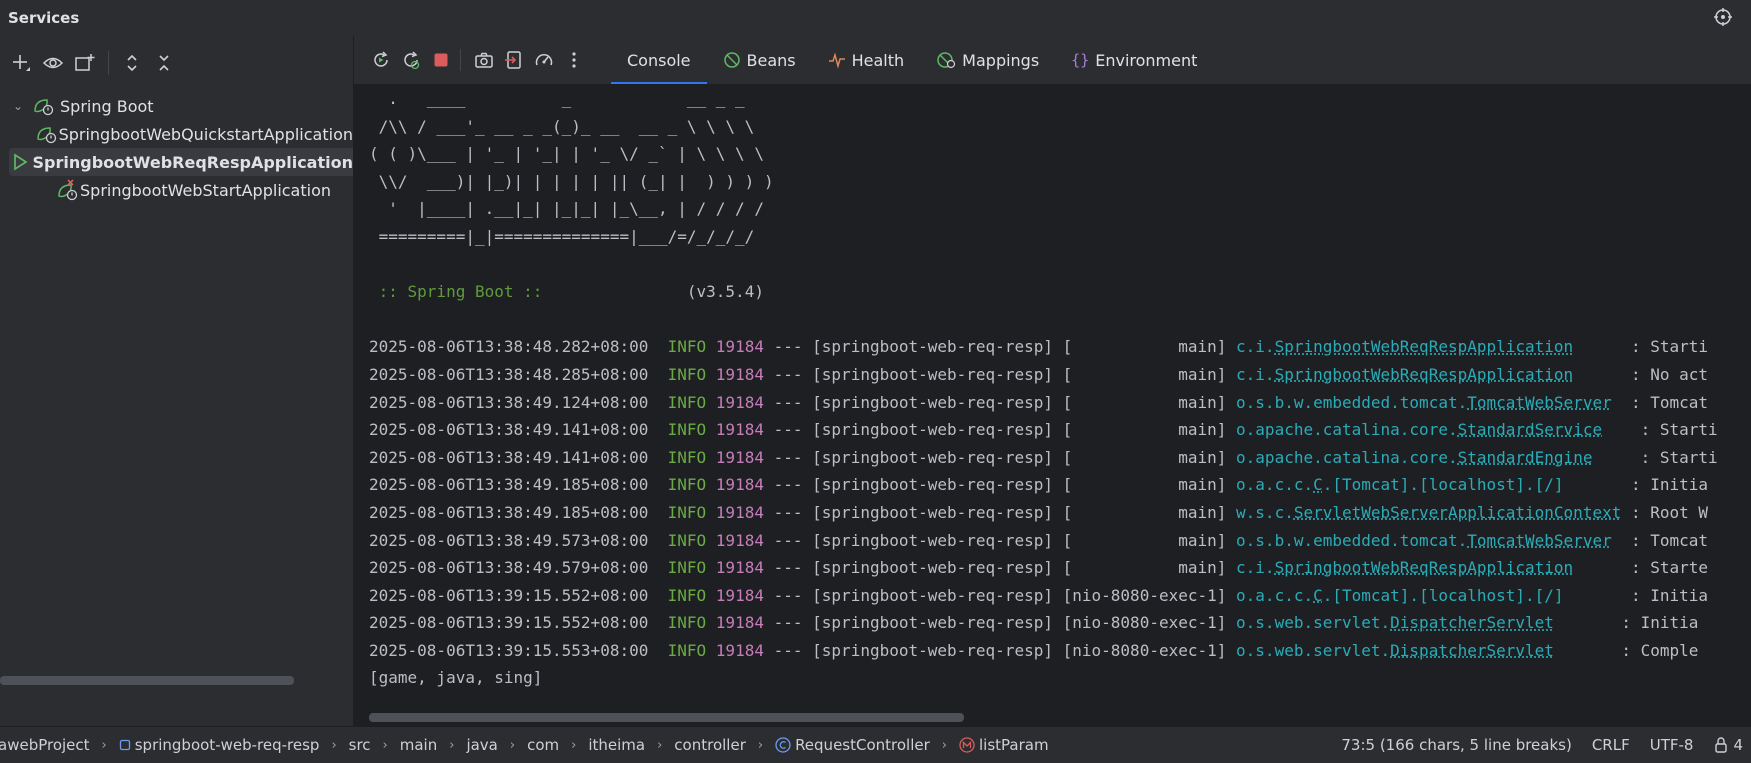 The width and height of the screenshot is (1751, 763). I want to click on log-logger: w.s.c.ServletWebServerApplicationContext, so click(1428, 512).